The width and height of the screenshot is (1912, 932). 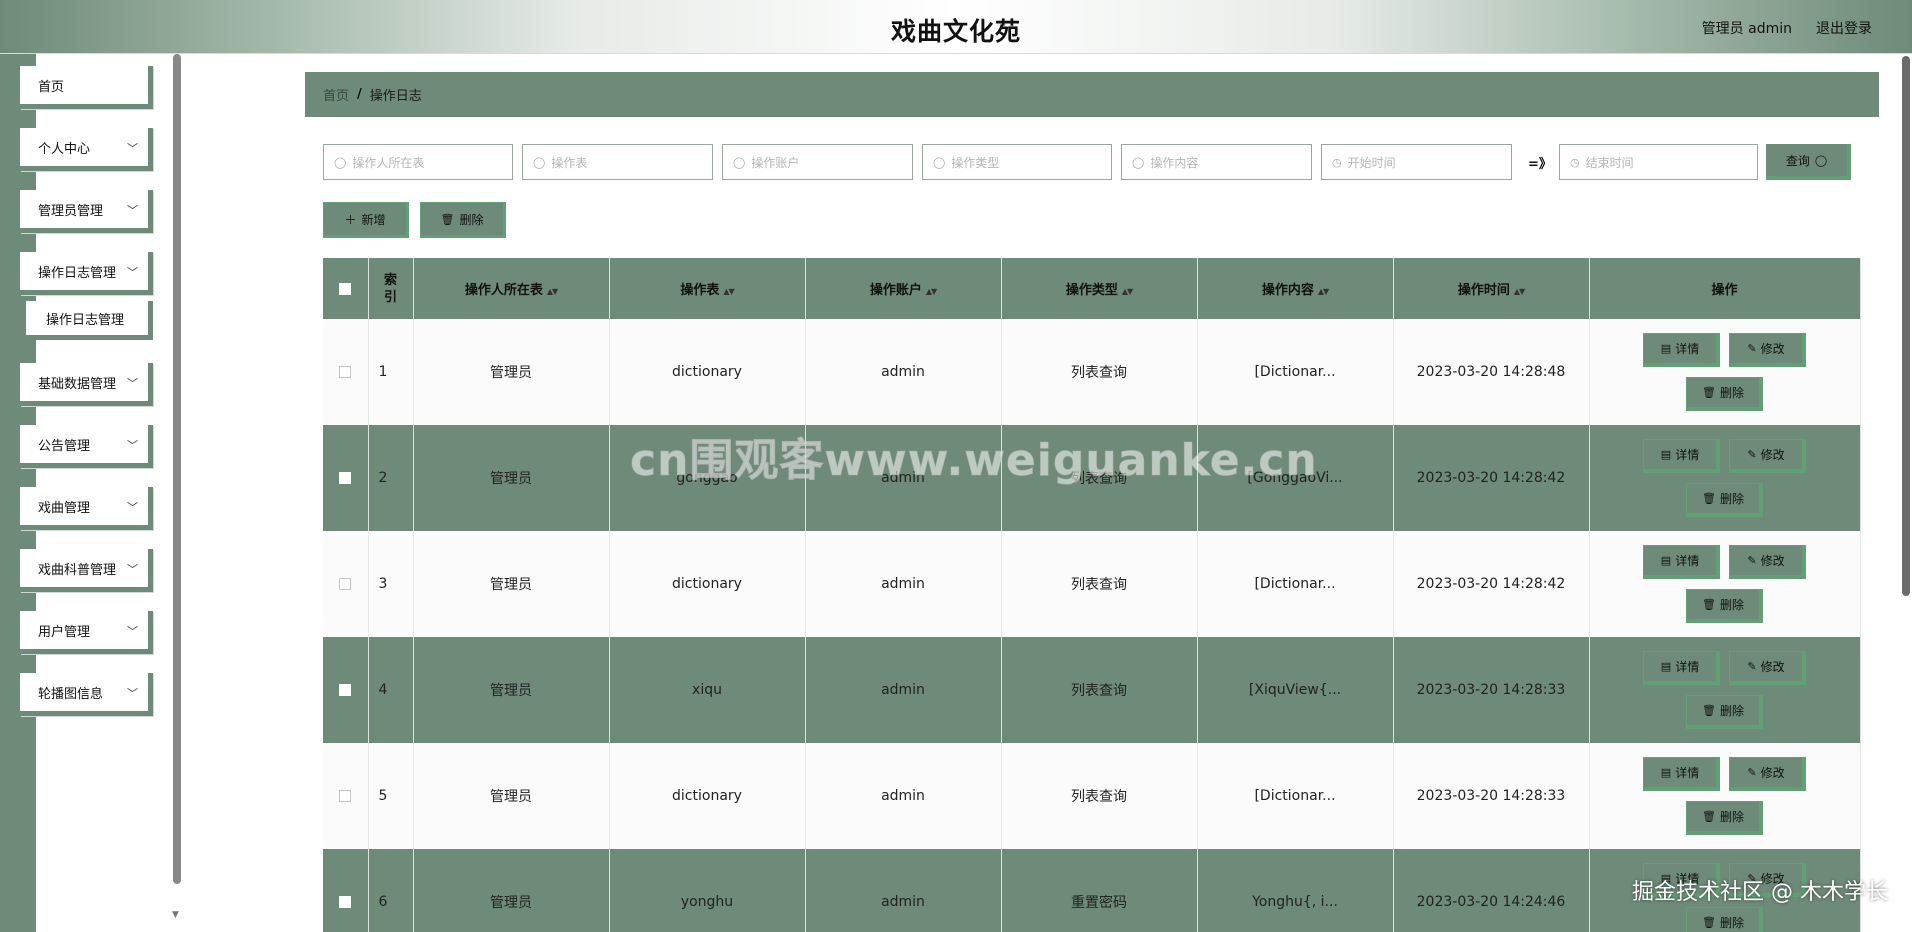 I want to click on add-button: ＋ 新增, so click(x=366, y=220).